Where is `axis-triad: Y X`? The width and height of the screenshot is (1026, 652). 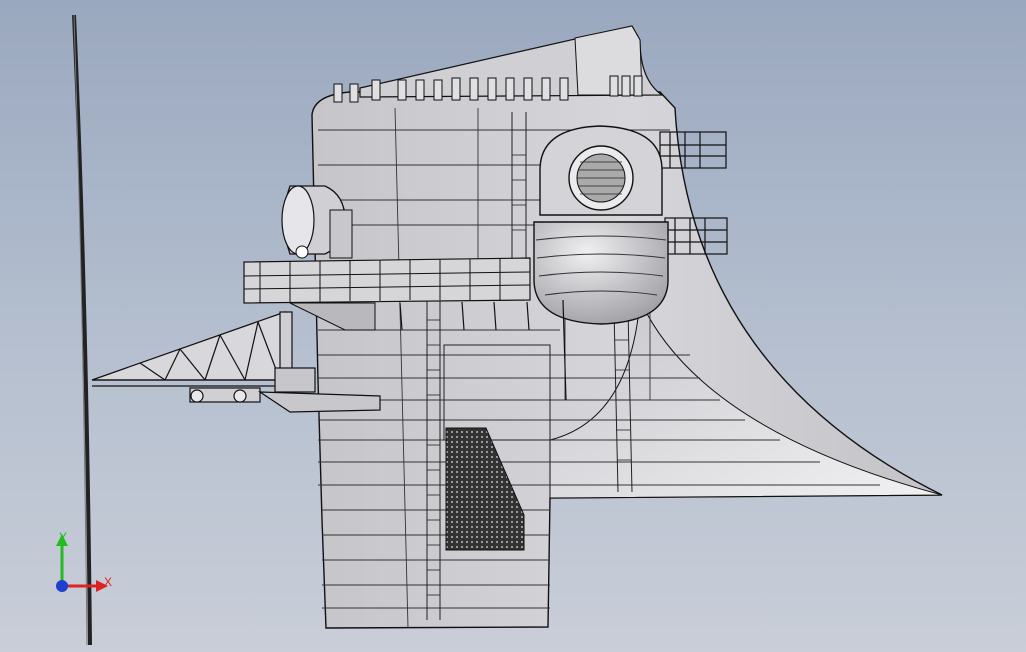 axis-triad: Y X is located at coordinates (80, 563).